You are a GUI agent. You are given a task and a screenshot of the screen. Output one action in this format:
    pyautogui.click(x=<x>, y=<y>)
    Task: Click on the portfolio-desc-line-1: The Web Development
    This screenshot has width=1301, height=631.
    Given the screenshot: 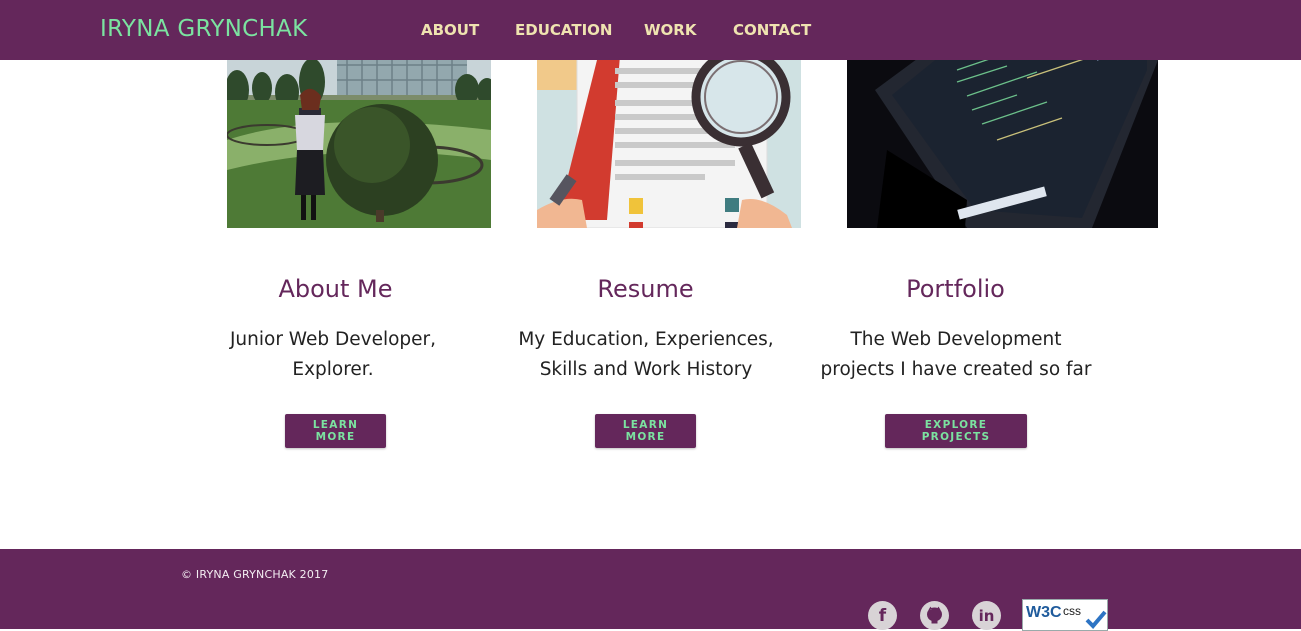 What is the action you would take?
    pyautogui.click(x=956, y=339)
    